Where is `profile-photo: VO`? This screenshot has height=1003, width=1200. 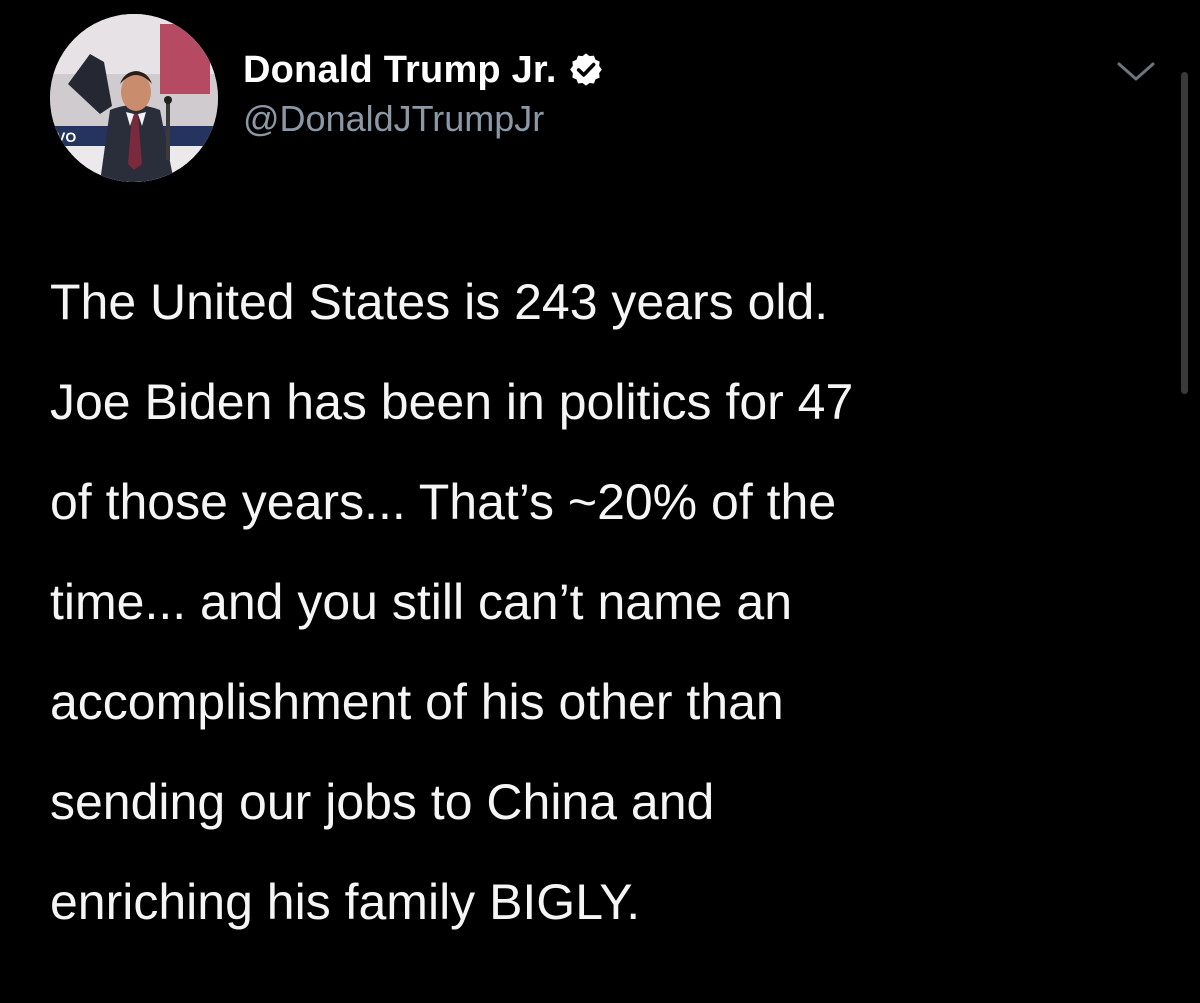
profile-photo: VO is located at coordinates (134, 98).